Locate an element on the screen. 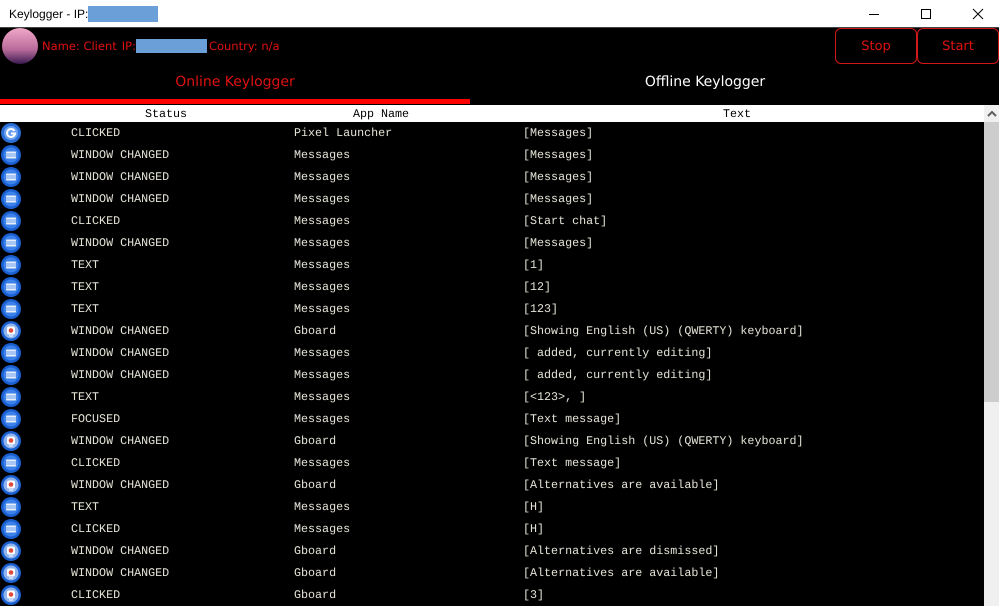  stop-button: Stop is located at coordinates (876, 46).